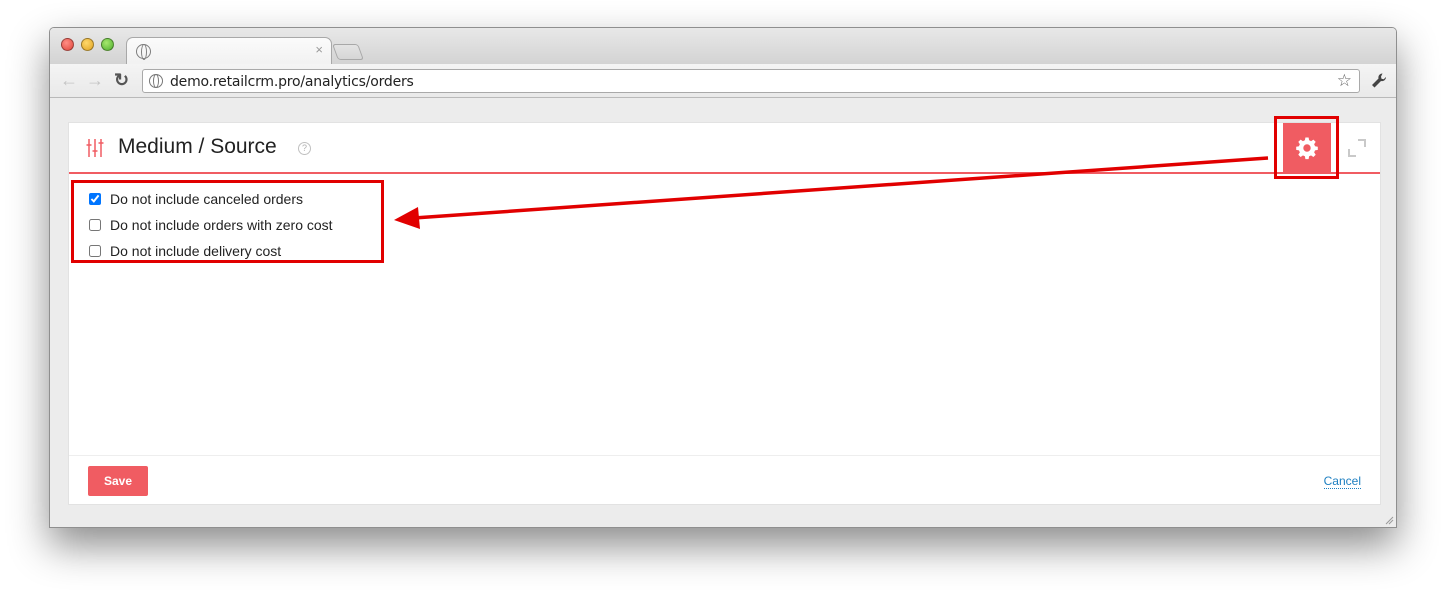 The image size is (1446, 599). What do you see at coordinates (348, 52) in the screenshot?
I see `new-tab-button` at bounding box center [348, 52].